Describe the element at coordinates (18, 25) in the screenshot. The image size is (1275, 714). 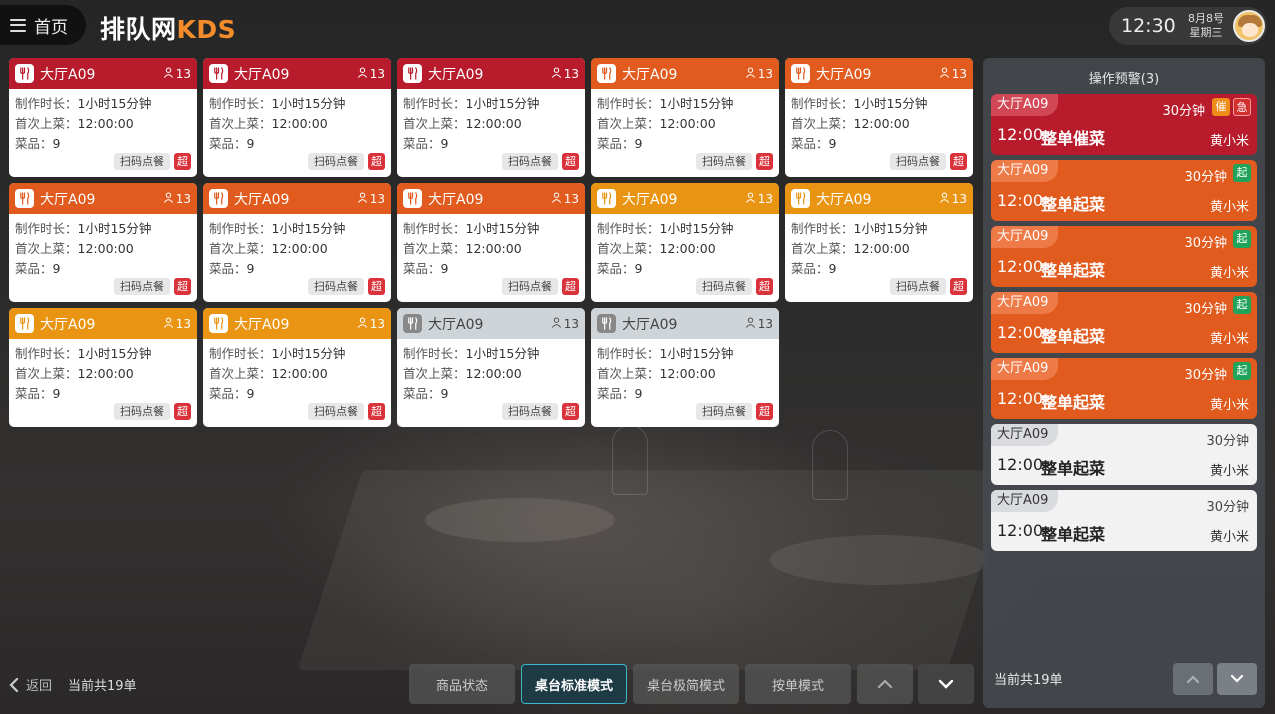
I see `menu-icon` at that location.